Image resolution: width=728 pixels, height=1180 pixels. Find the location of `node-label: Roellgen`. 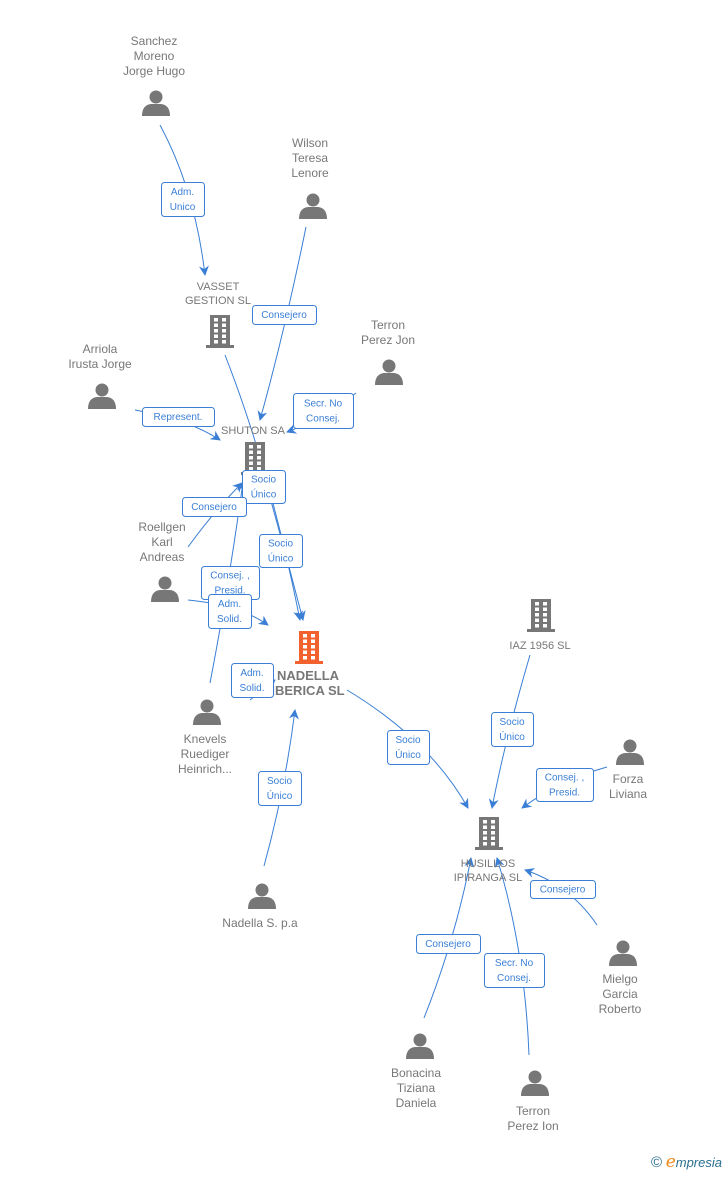

node-label: Roellgen is located at coordinates (161, 527).